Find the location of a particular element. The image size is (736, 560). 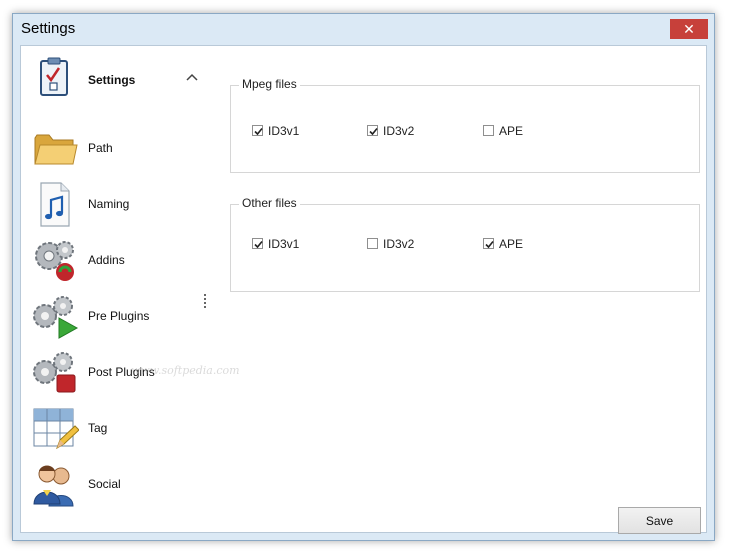

close-button: ✕ is located at coordinates (689, 29).